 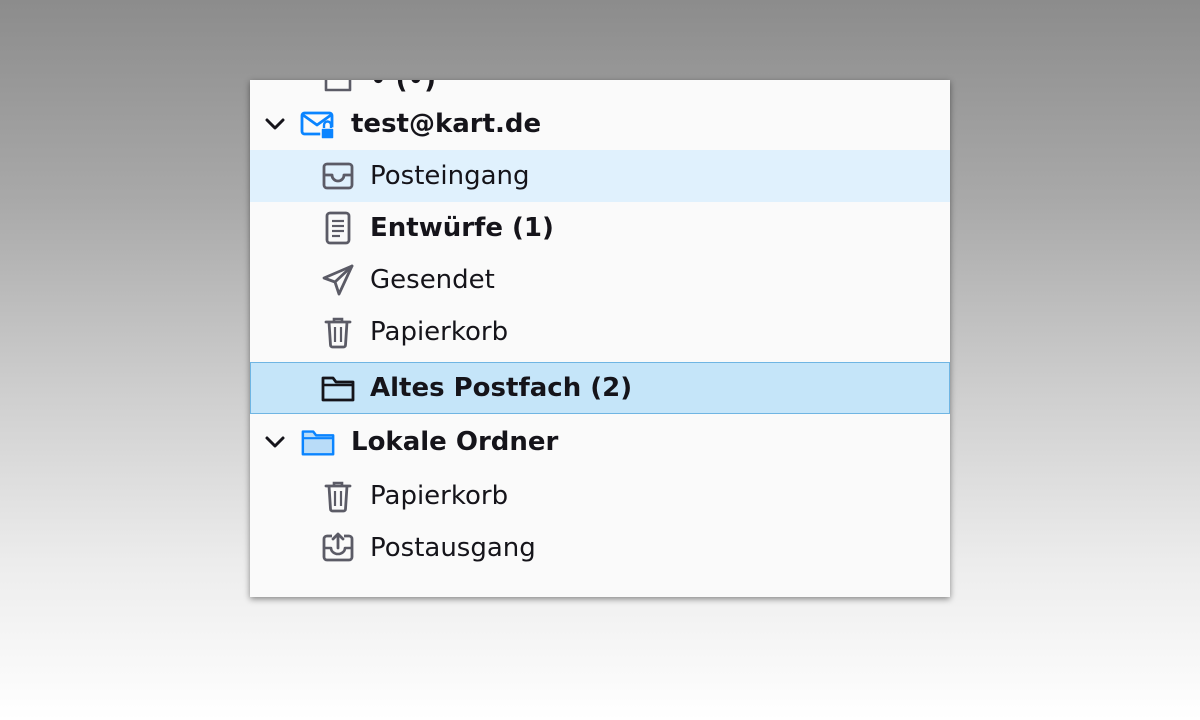 I want to click on folder-item-altes-postfach: Altes Postfach (2), so click(x=600, y=388).